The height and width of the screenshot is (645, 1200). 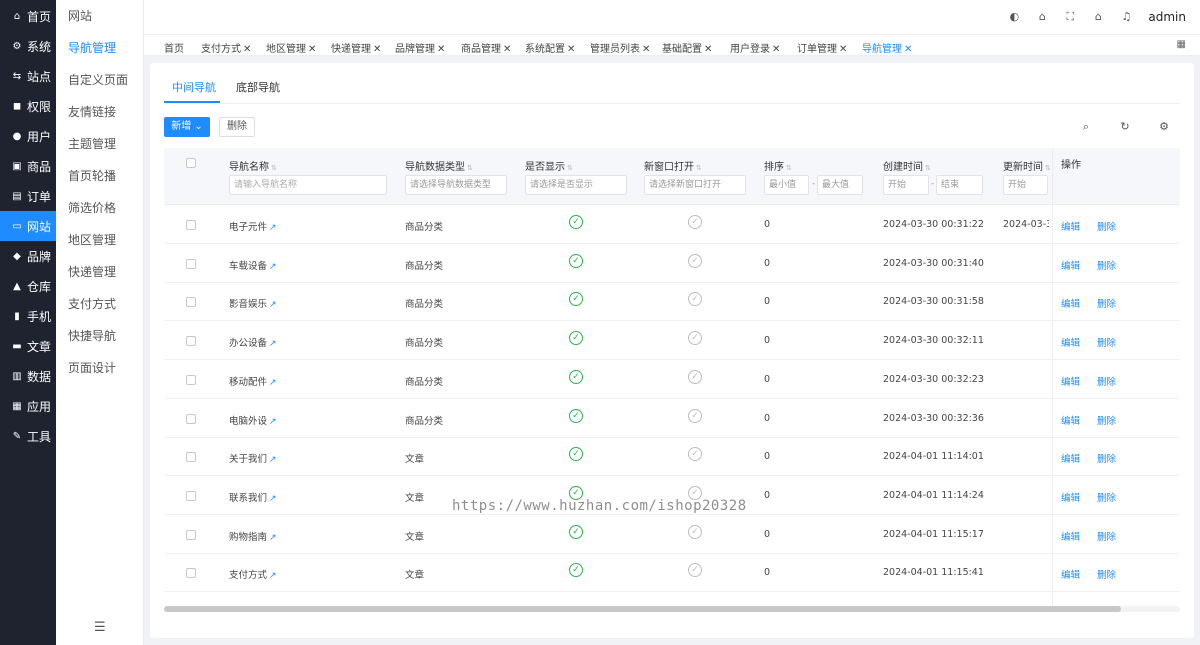 I want to click on header-updated: 更新时间 ⇅, so click(x=1027, y=165).